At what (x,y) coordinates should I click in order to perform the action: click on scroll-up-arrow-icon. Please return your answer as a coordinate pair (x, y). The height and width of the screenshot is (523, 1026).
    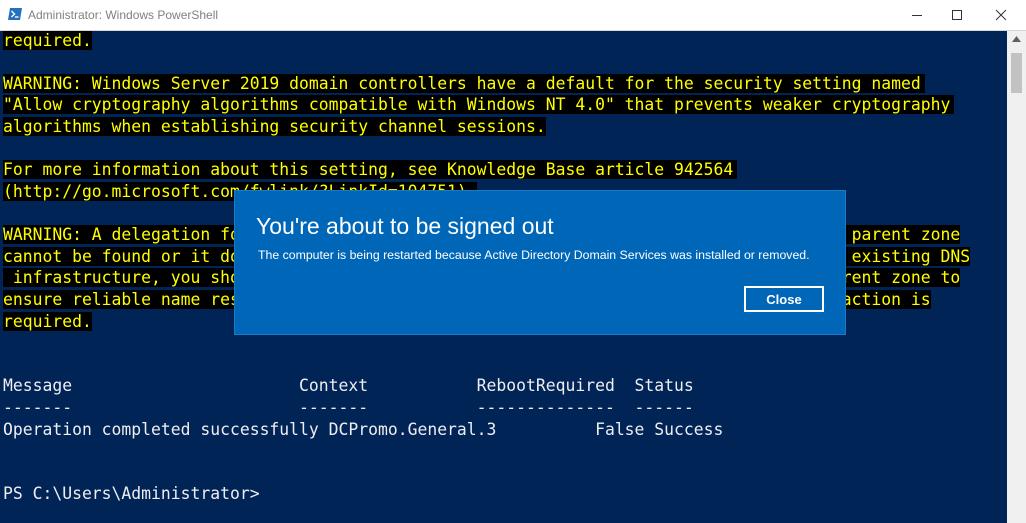
    Looking at the image, I should click on (1016, 39).